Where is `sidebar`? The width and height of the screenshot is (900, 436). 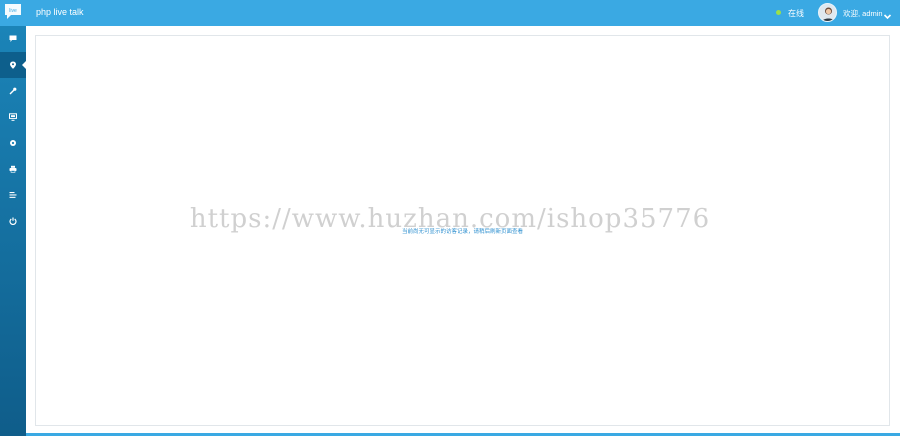 sidebar is located at coordinates (13, 231).